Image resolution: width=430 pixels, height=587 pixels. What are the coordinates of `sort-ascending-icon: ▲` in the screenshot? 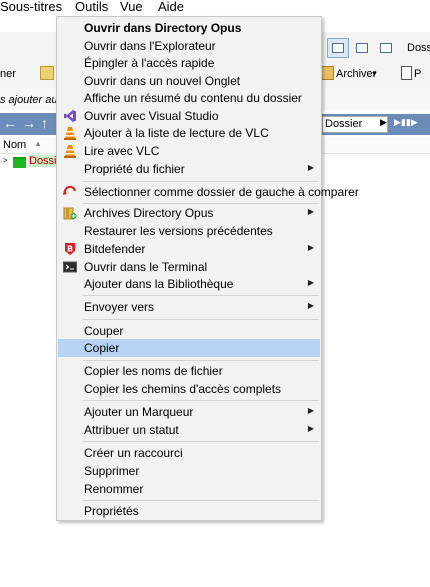 It's located at (38, 143).